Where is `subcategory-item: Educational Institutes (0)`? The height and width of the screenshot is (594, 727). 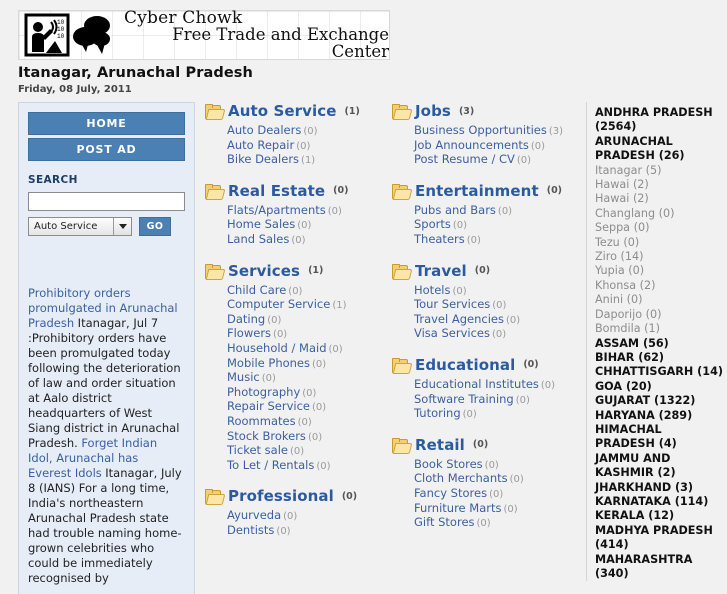
subcategory-item: Educational Institutes (0) is located at coordinates (496, 385).